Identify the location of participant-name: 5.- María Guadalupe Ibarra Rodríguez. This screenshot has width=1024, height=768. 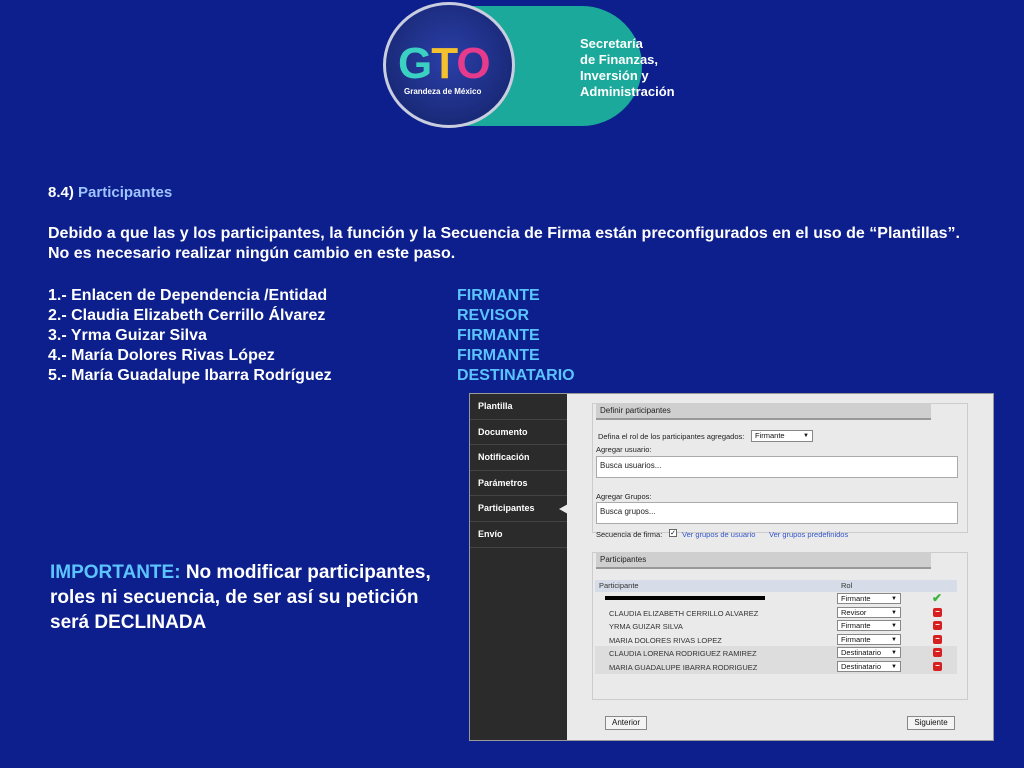
(190, 375).